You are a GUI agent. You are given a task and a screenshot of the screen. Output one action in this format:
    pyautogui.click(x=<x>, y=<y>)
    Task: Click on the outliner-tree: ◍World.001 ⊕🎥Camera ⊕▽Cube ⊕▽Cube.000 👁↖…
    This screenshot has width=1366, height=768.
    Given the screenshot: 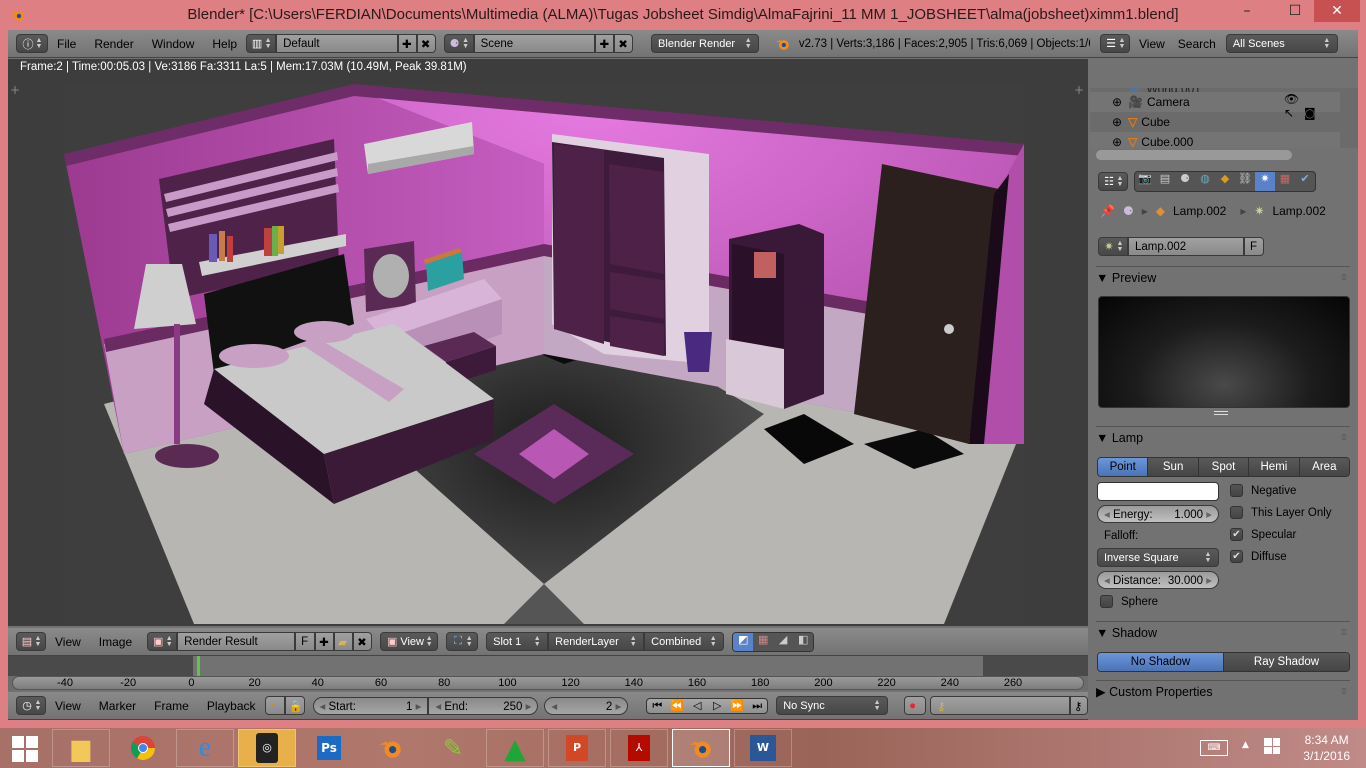 What is the action you would take?
    pyautogui.click(x=1224, y=118)
    